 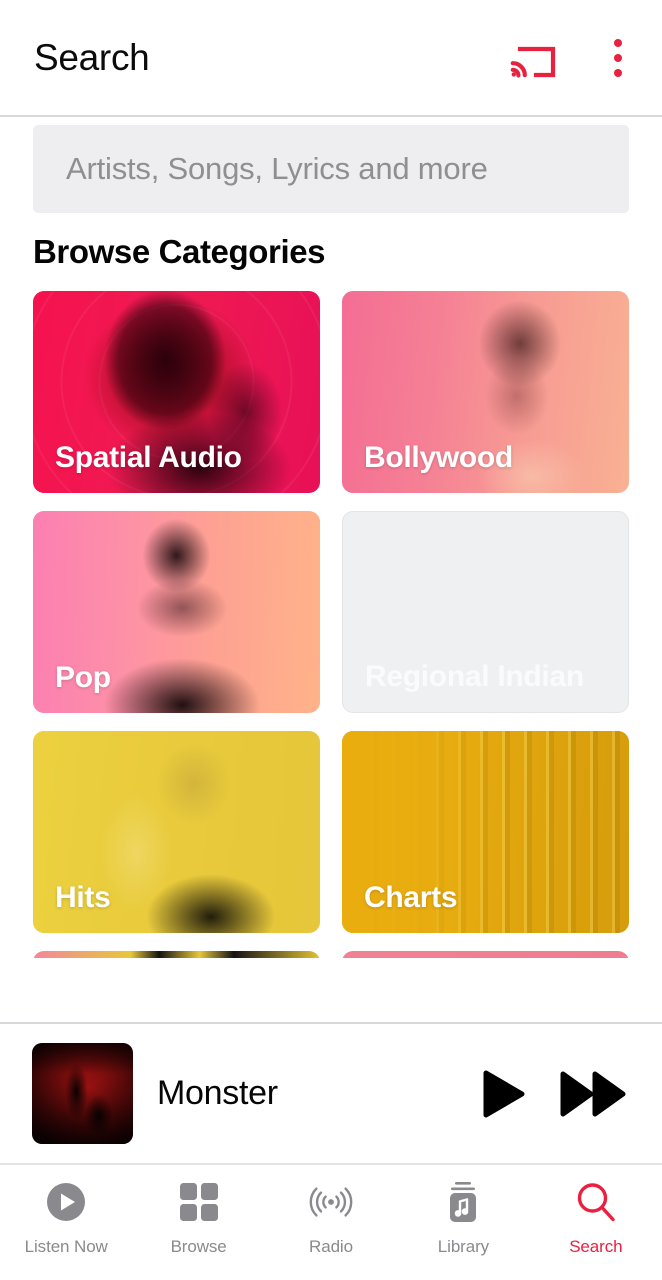 What do you see at coordinates (66, 1246) in the screenshot?
I see `nav-label: Listen Now` at bounding box center [66, 1246].